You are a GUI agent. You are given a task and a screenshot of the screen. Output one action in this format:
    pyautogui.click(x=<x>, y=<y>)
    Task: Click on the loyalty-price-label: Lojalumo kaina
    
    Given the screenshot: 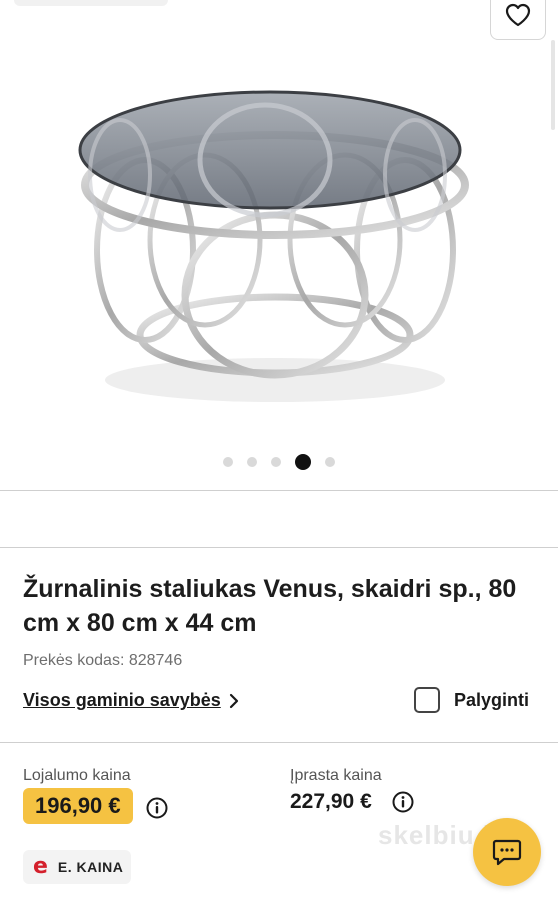 What is the action you would take?
    pyautogui.click(x=77, y=775)
    